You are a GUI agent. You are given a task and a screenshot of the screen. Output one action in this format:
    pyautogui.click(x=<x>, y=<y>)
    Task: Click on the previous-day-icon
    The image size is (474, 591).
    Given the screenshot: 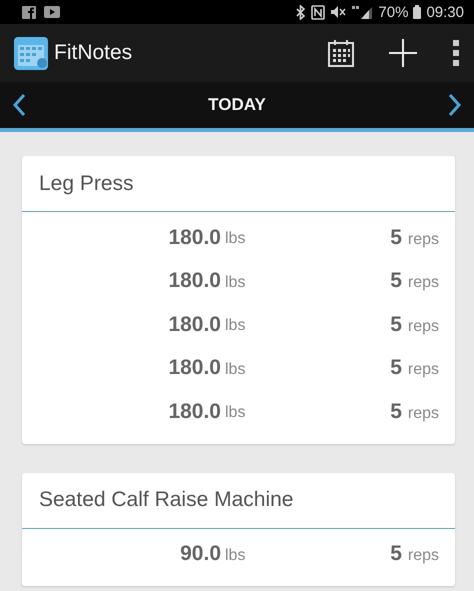 What is the action you would take?
    pyautogui.click(x=19, y=105)
    